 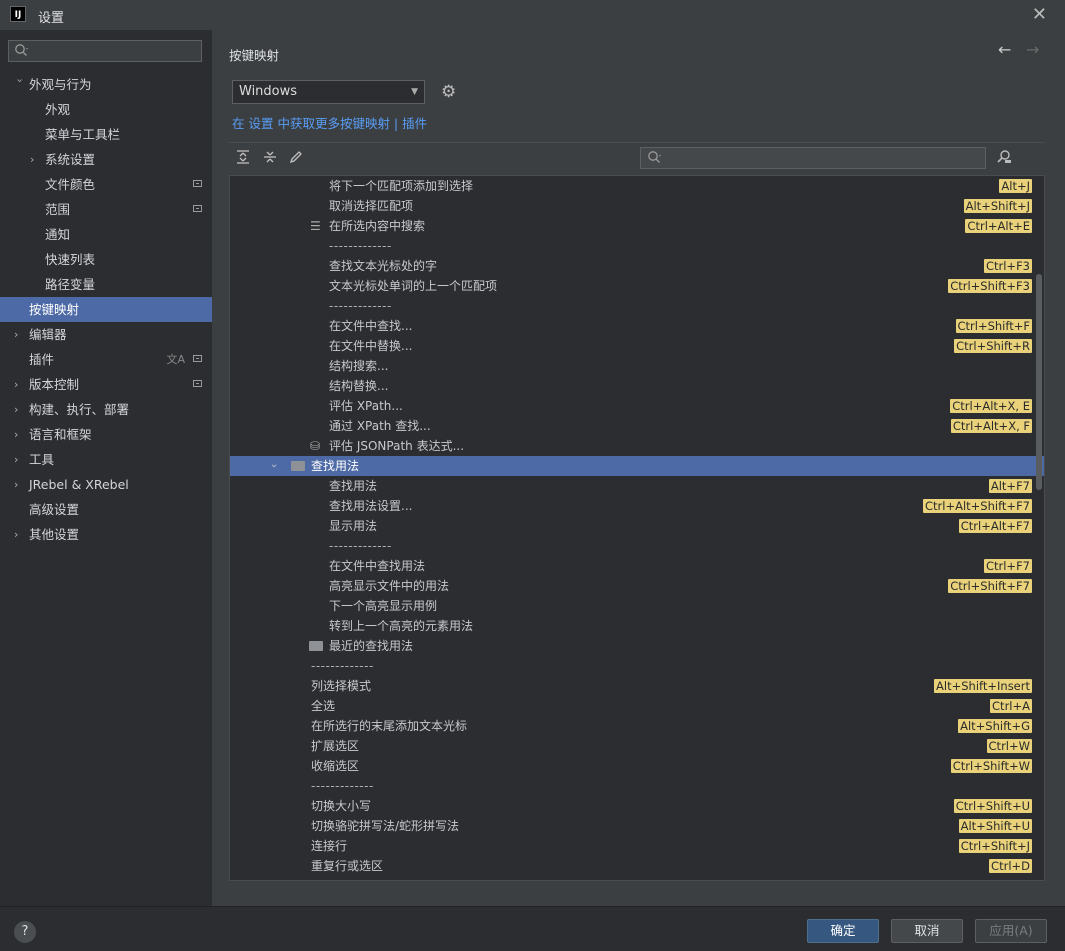 What do you see at coordinates (106, 384) in the screenshot?
I see `sidebar-item: › 版本控制` at bounding box center [106, 384].